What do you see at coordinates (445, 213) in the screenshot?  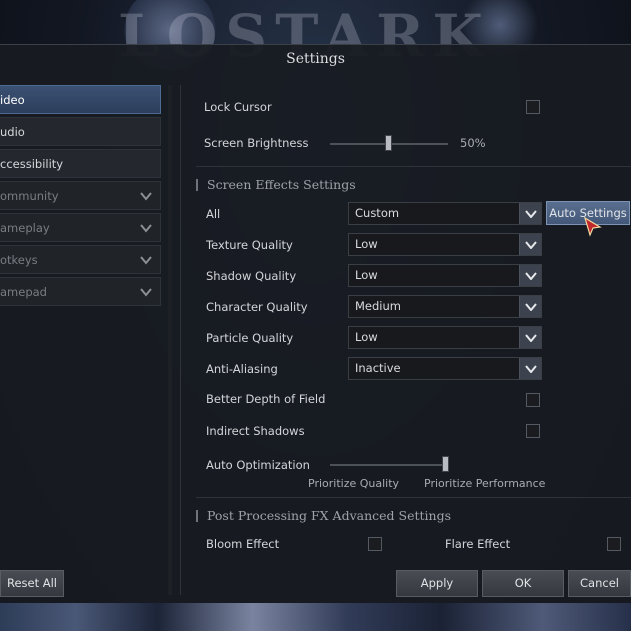 I see `all-preset-select: Custom` at bounding box center [445, 213].